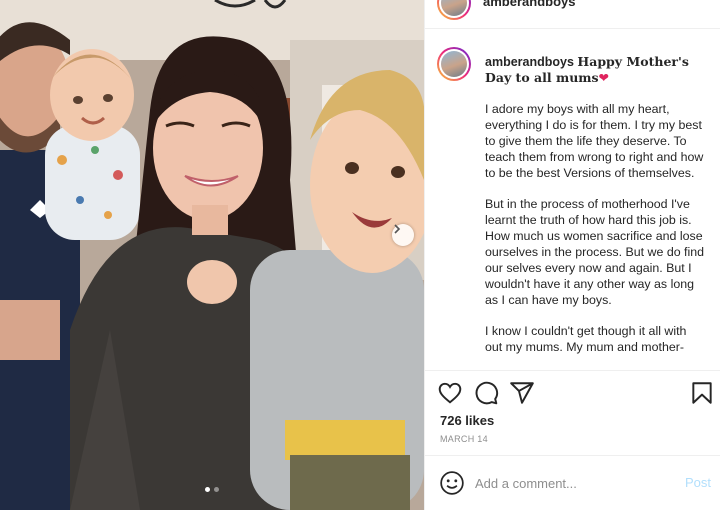 The width and height of the screenshot is (720, 511). Describe the element at coordinates (403, 235) in the screenshot. I see `carousel-next-button` at that location.